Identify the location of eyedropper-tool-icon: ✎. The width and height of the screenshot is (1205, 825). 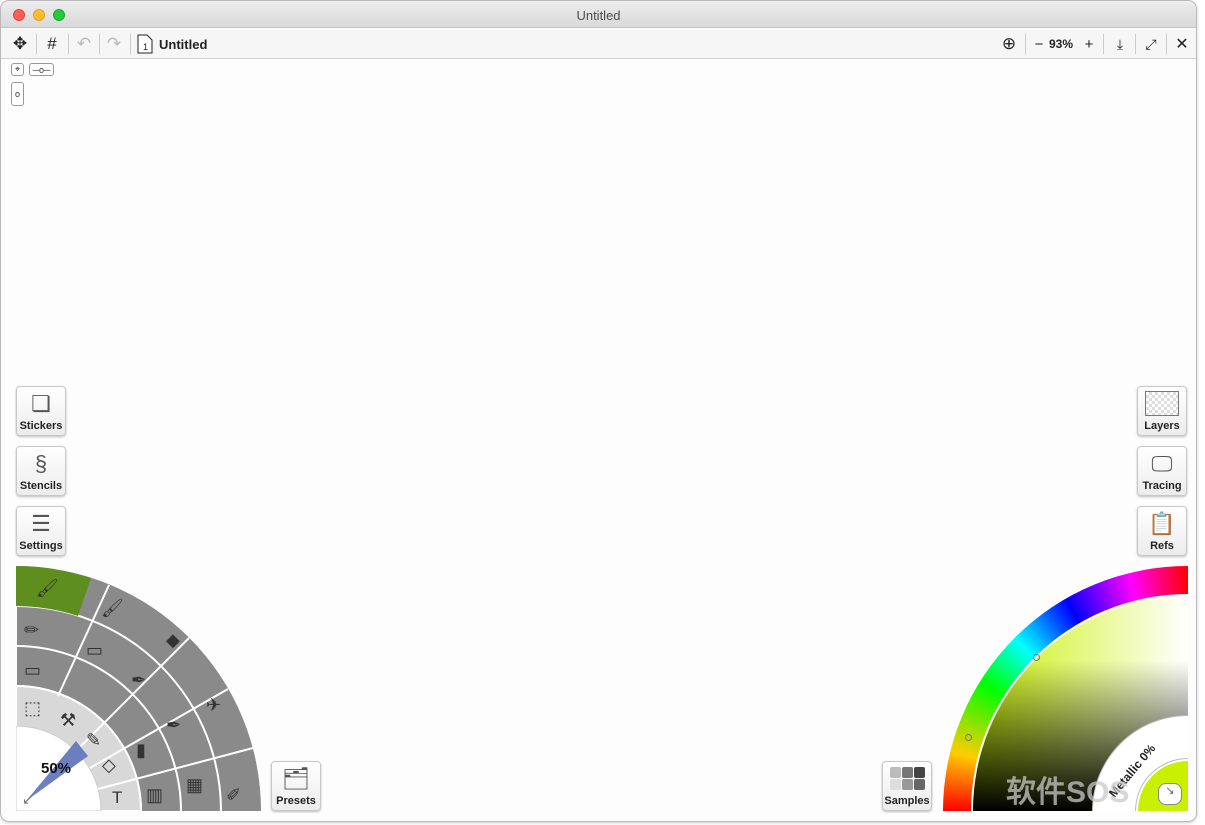
(93, 740).